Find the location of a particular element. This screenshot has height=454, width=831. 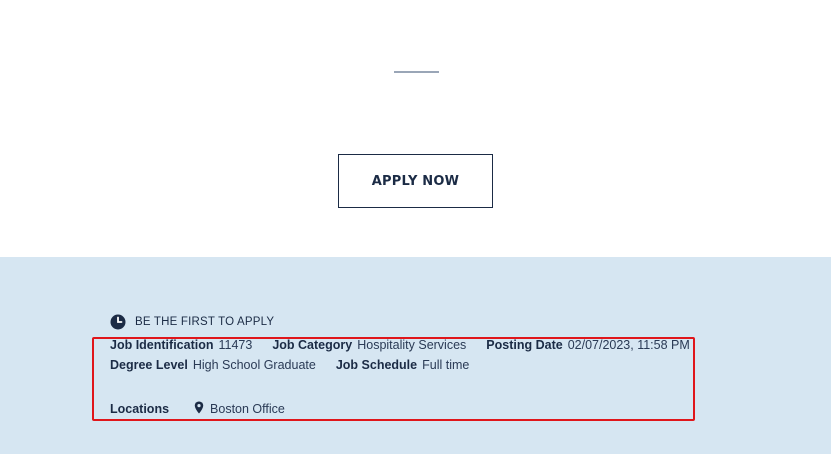

first-to-apply-banner: BE THE FIRST TO APPLY is located at coordinates (192, 322).